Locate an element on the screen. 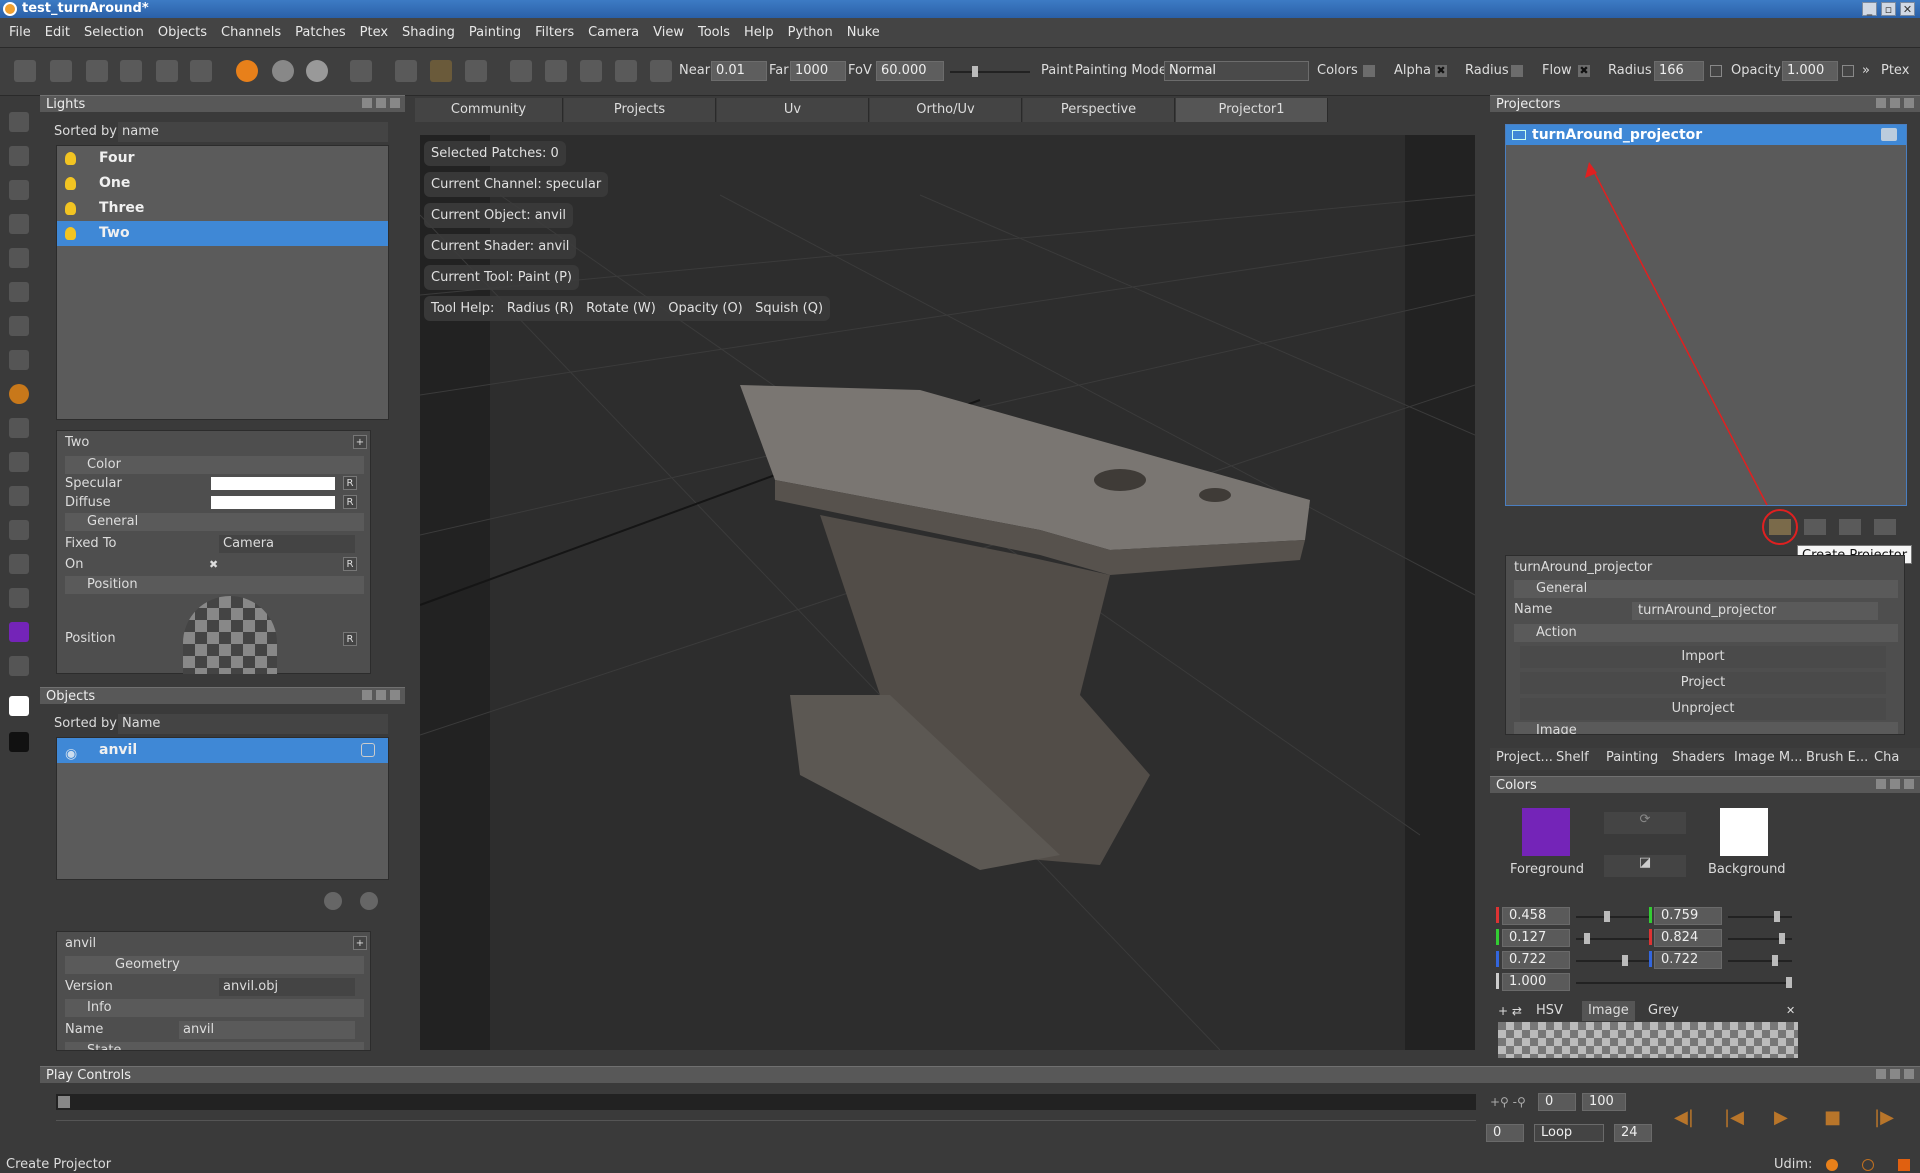  next-frame-icon: |▶ is located at coordinates (1885, 1118).